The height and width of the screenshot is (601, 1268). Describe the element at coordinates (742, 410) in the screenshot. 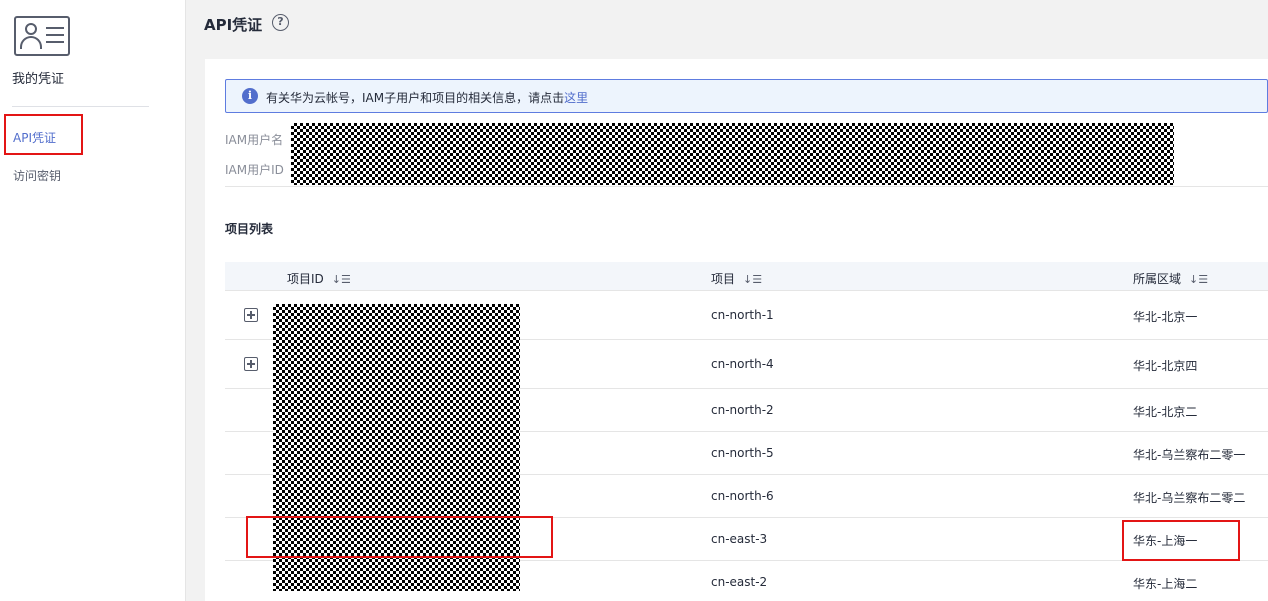

I see `project-name: cn-north-2` at that location.